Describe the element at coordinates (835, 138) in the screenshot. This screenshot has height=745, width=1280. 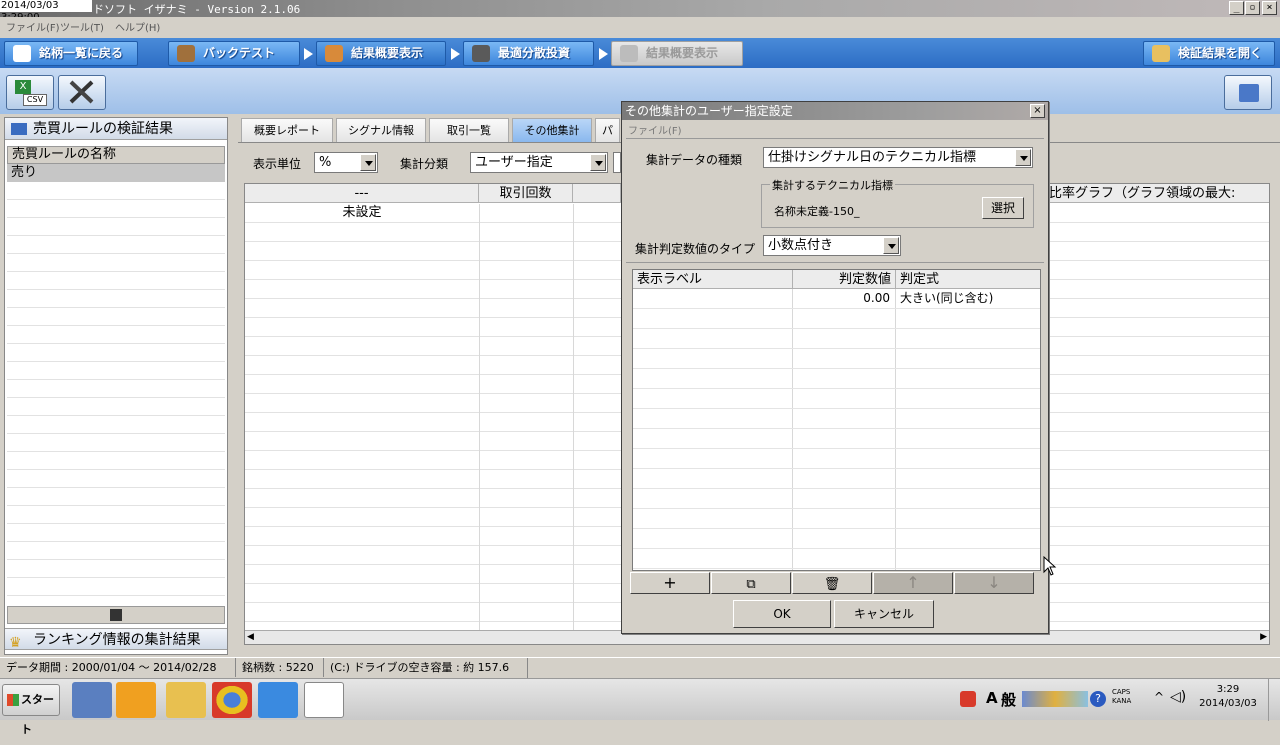
I see `dialog-separator` at that location.